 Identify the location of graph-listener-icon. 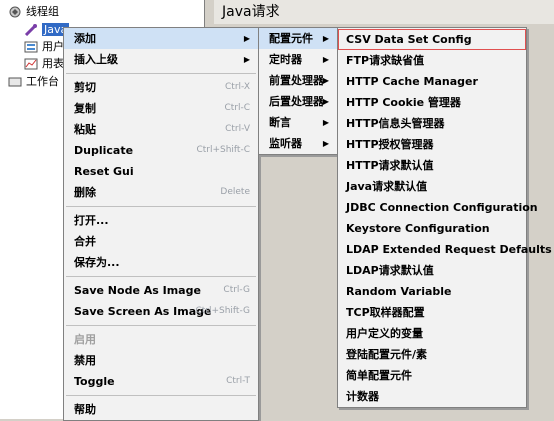
(31, 64).